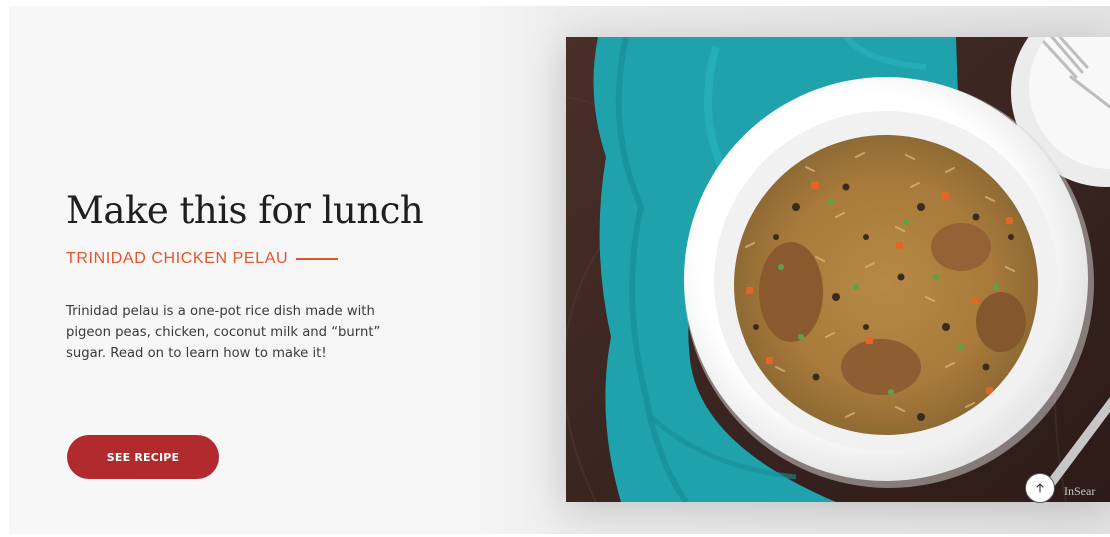 The height and width of the screenshot is (537, 1110). What do you see at coordinates (177, 258) in the screenshot?
I see `recipe-subtitle: TRINIDAD CHICKEN PELAU` at bounding box center [177, 258].